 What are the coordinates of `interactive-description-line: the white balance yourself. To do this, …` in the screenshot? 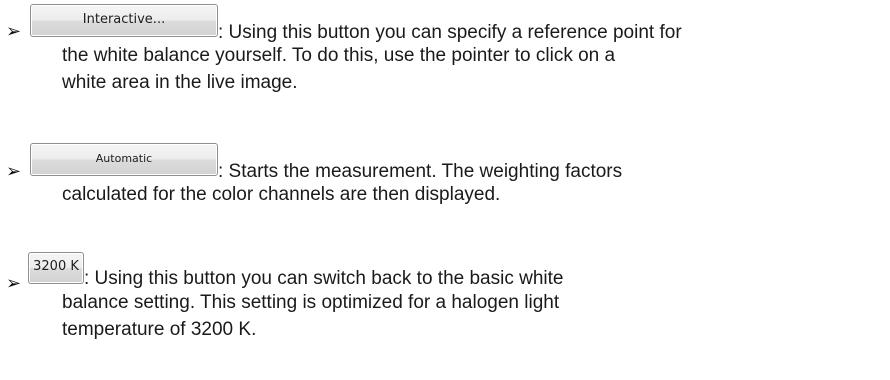 It's located at (339, 55).